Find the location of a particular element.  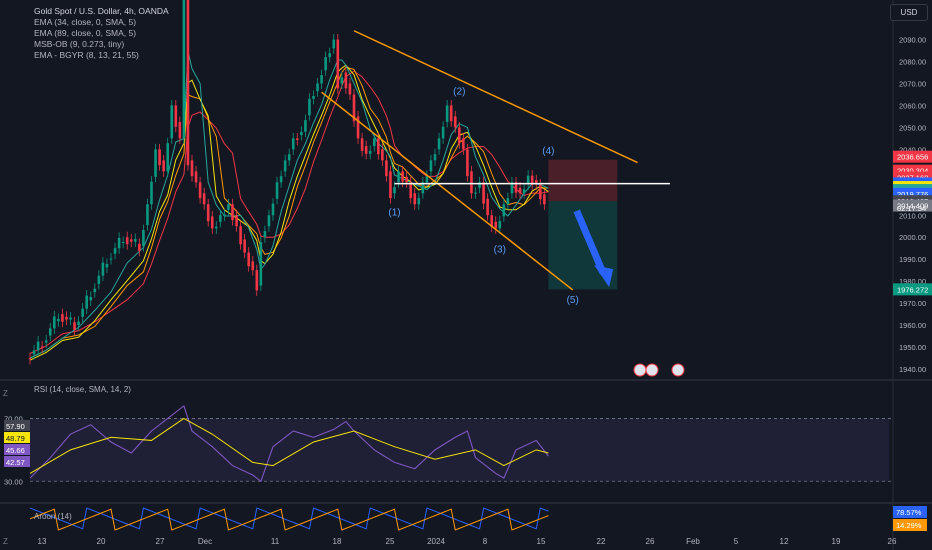

y-tick-label: 1970.00 is located at coordinates (912, 303).